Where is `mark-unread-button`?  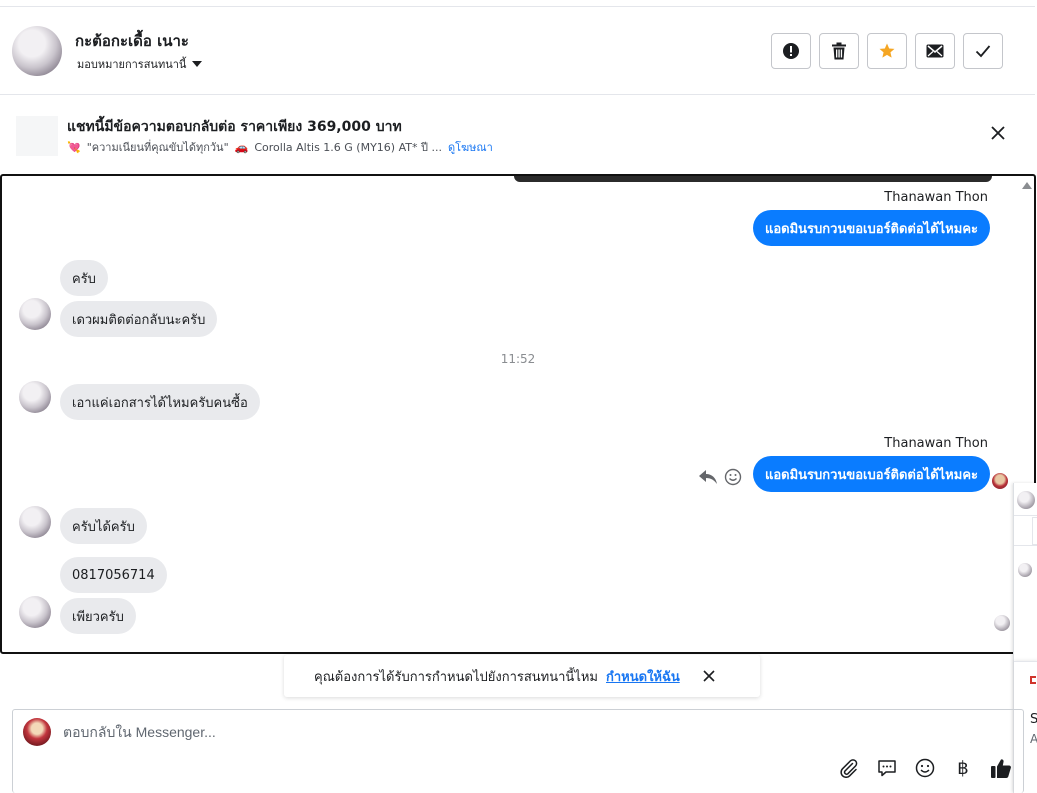 mark-unread-button is located at coordinates (935, 51).